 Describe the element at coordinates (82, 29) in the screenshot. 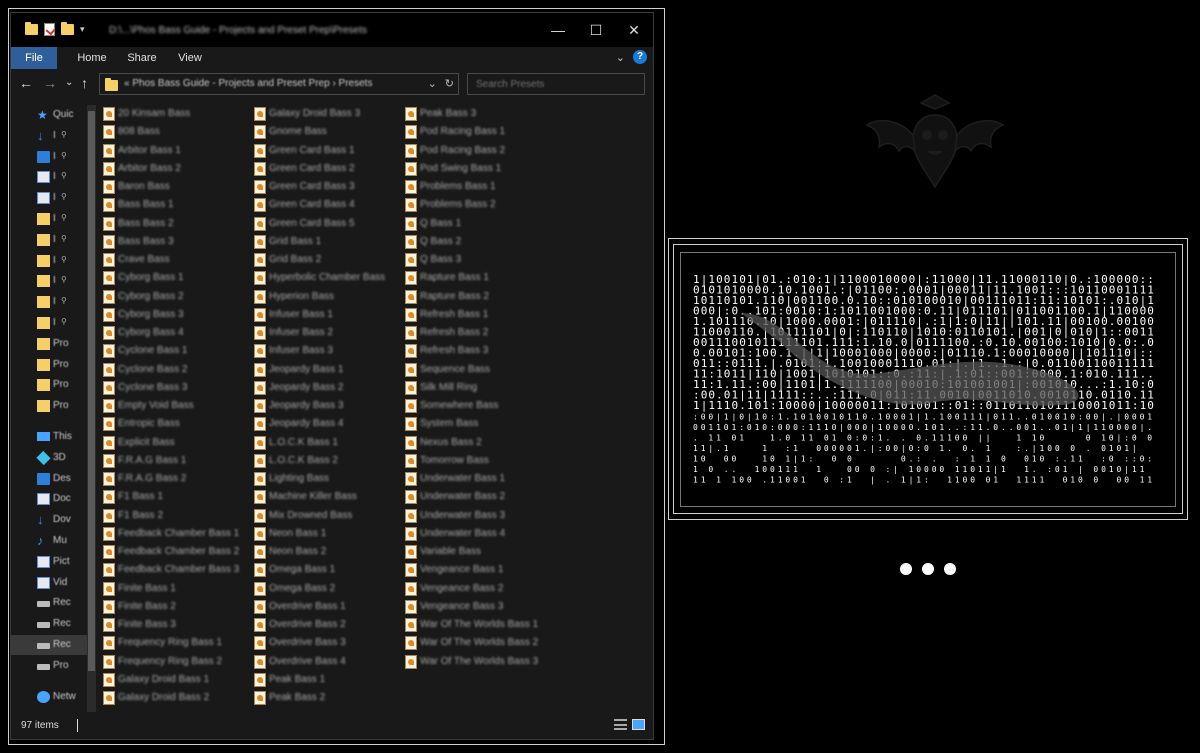

I see `customize-toolbar-icon: ▾` at that location.